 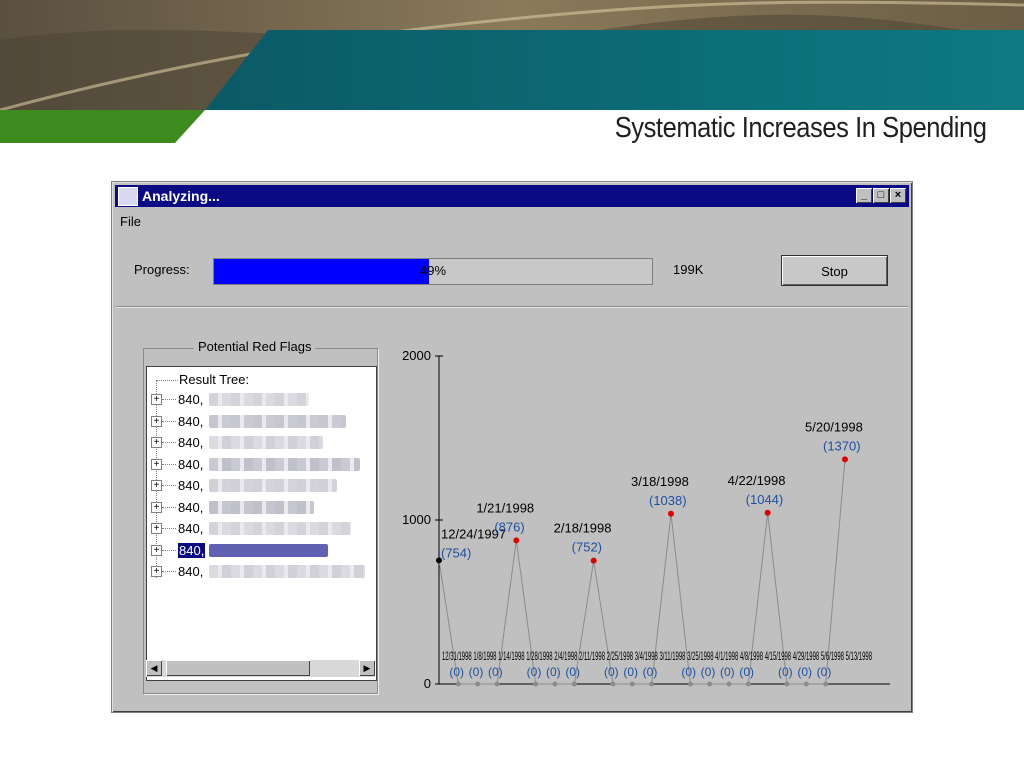 I want to click on maximize-button: □, so click(x=881, y=195).